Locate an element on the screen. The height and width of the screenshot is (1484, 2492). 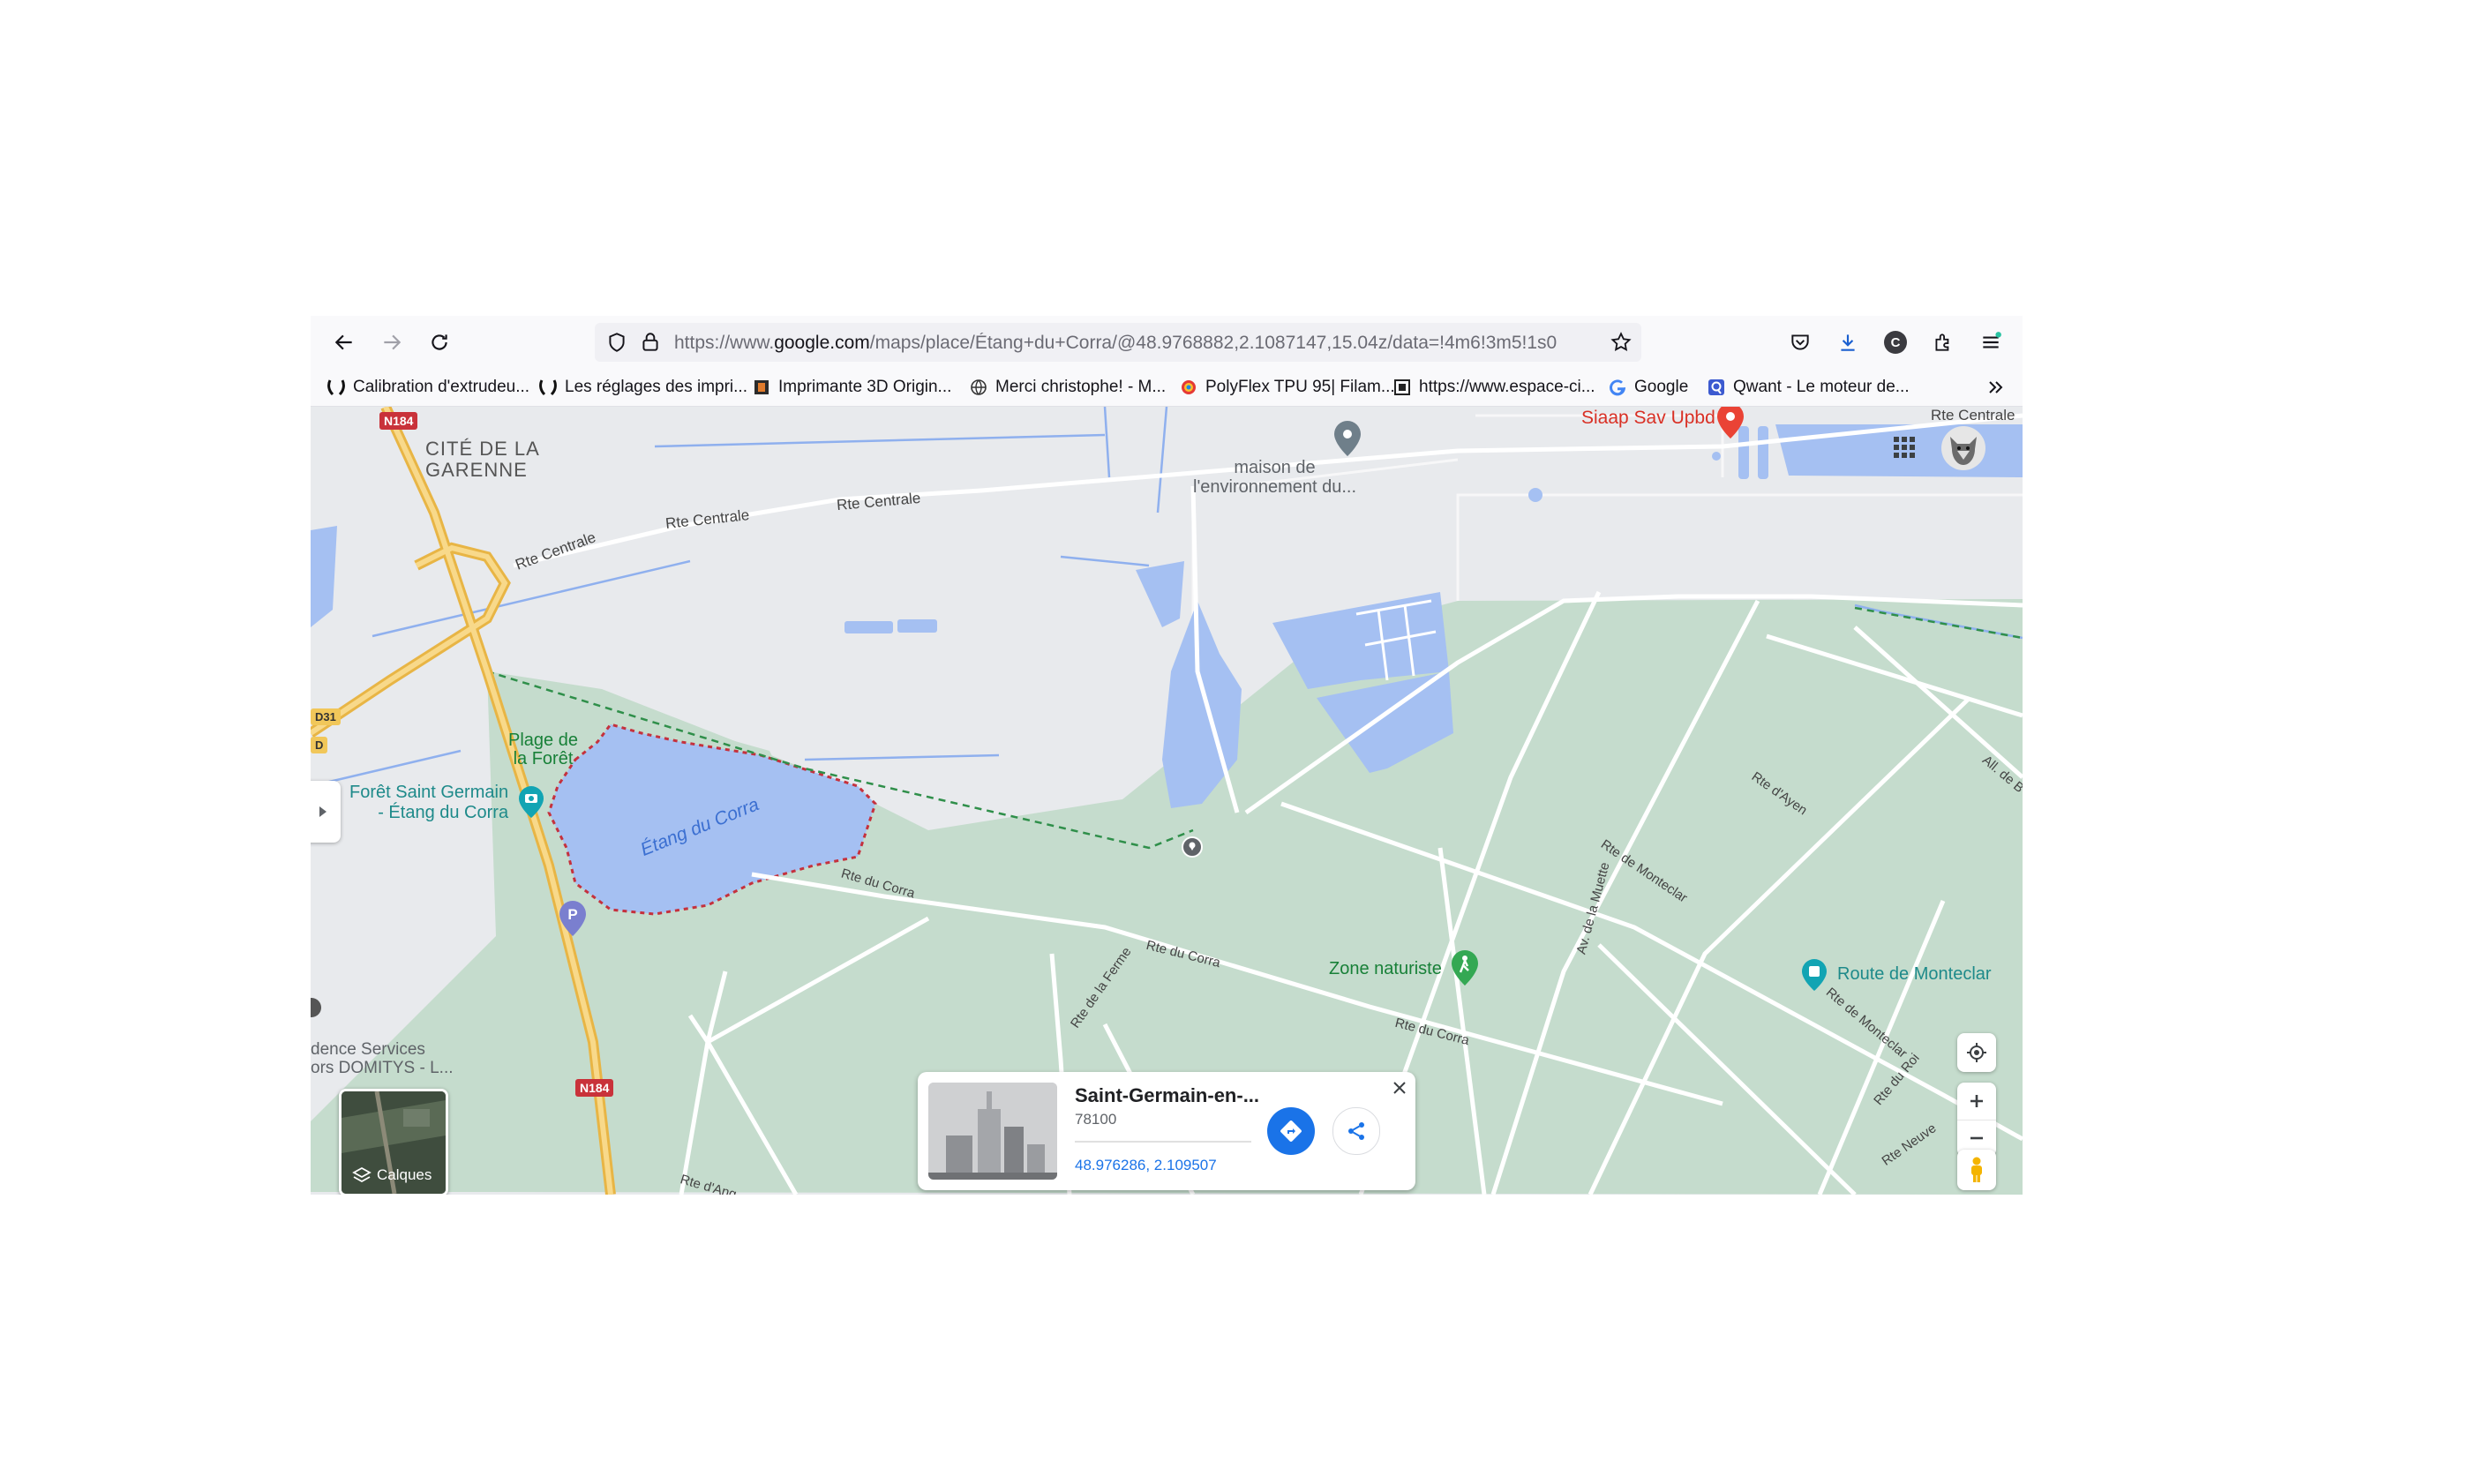
close-icon is located at coordinates (1399, 1088).